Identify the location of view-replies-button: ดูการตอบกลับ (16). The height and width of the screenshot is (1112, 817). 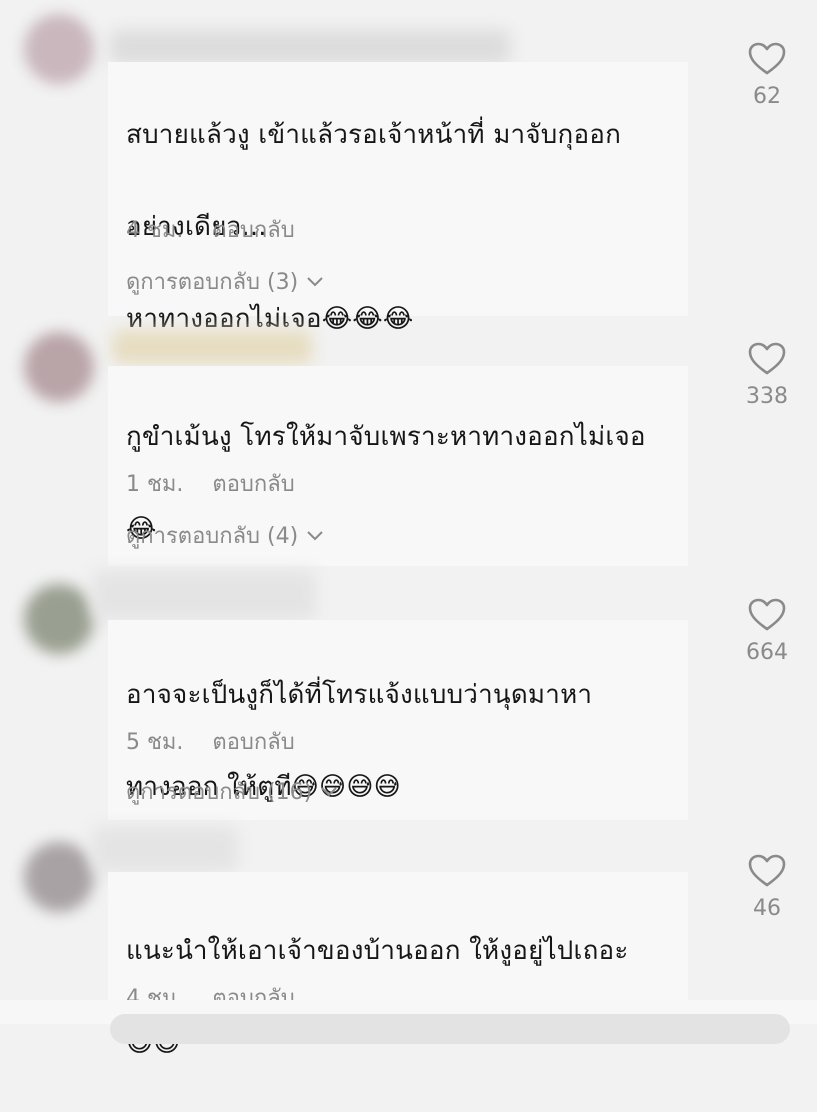
(232, 791).